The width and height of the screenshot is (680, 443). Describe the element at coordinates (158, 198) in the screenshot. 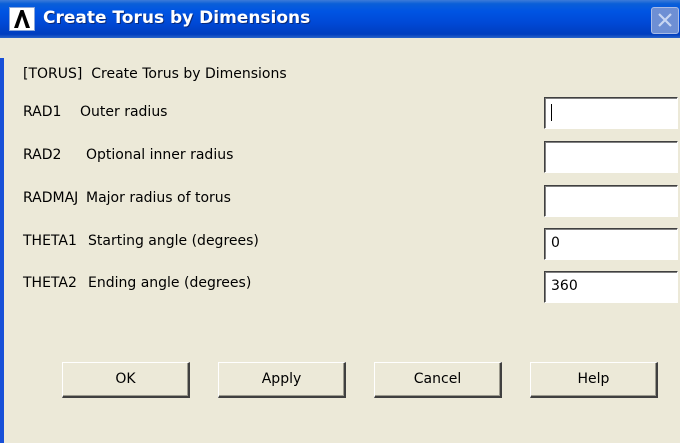

I see `field-desc-radmaj: Major radius of torus` at that location.